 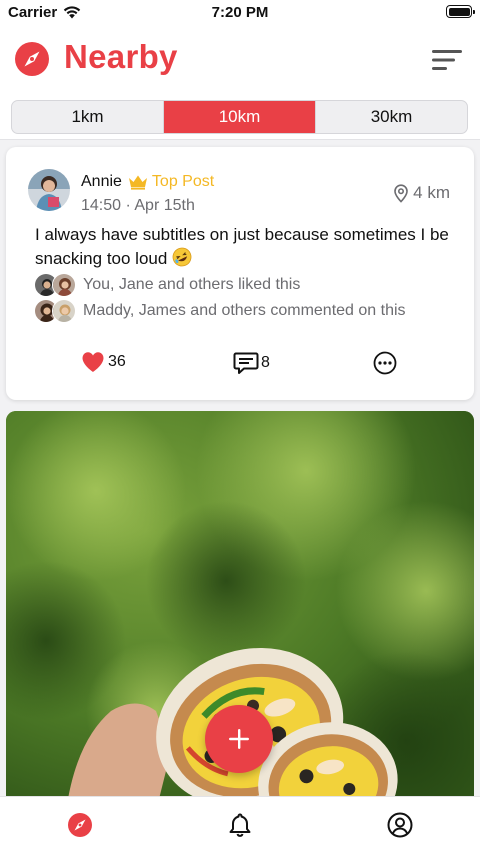 What do you see at coordinates (147, 182) in the screenshot?
I see `post-author-row: Annie Top Post` at bounding box center [147, 182].